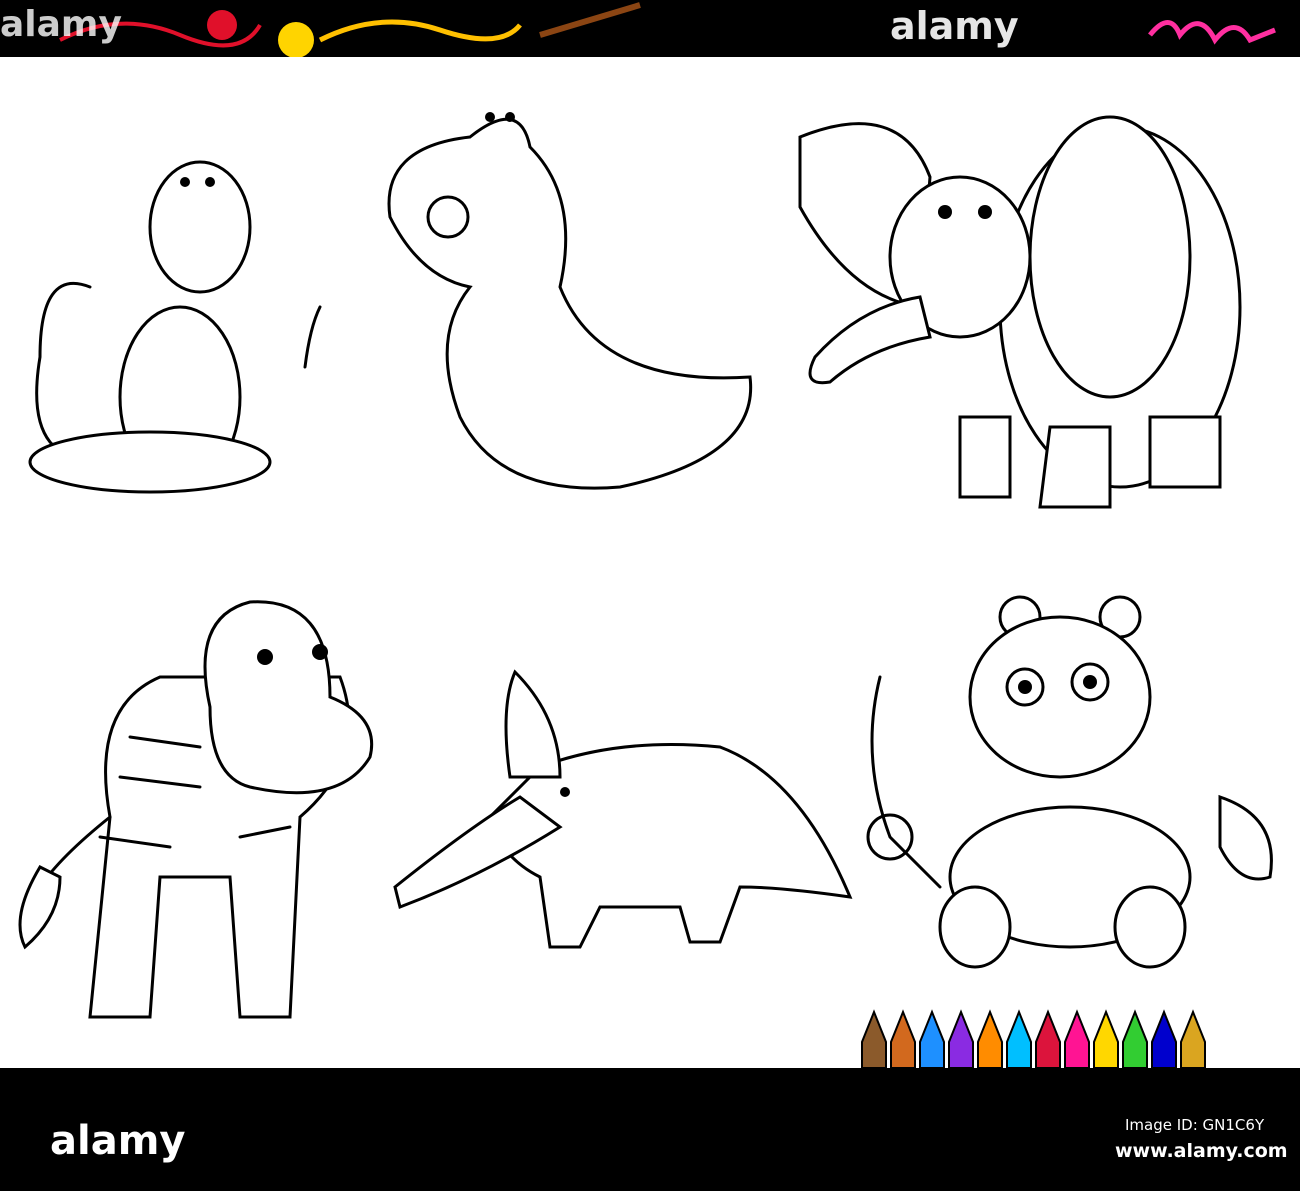  What do you see at coordinates (1212, 32) in the screenshot?
I see `scribble-icon` at bounding box center [1212, 32].